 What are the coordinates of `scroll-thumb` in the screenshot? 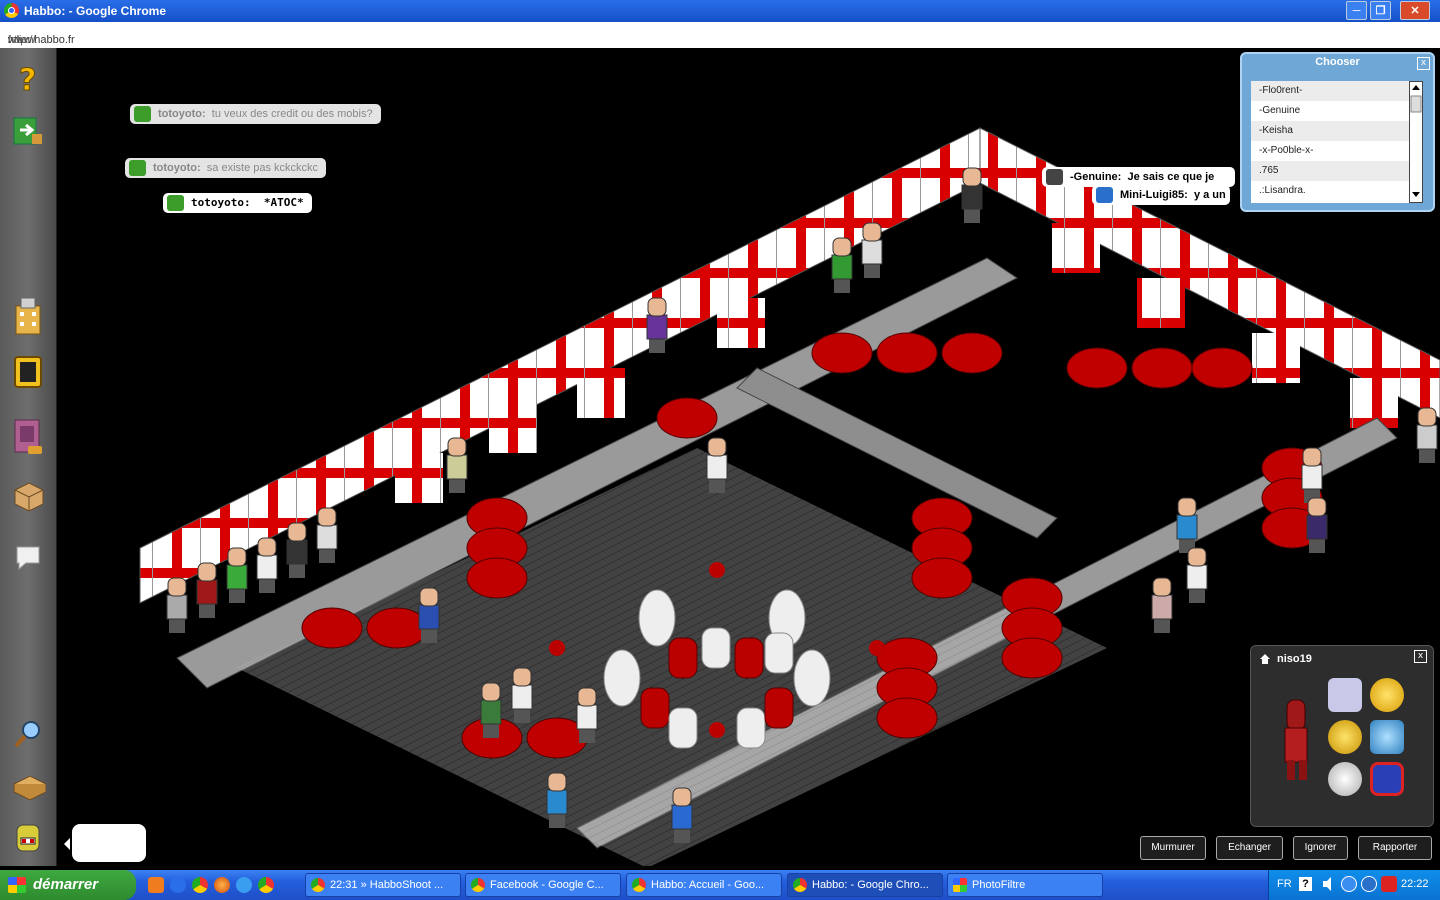 It's located at (1416, 104).